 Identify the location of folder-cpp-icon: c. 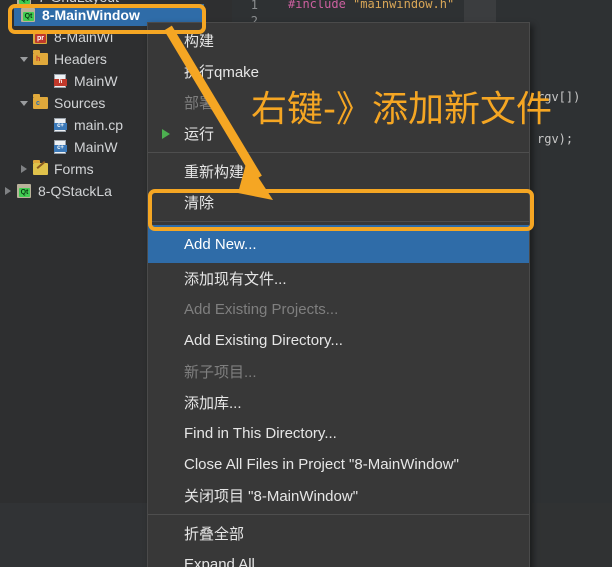
(41, 102).